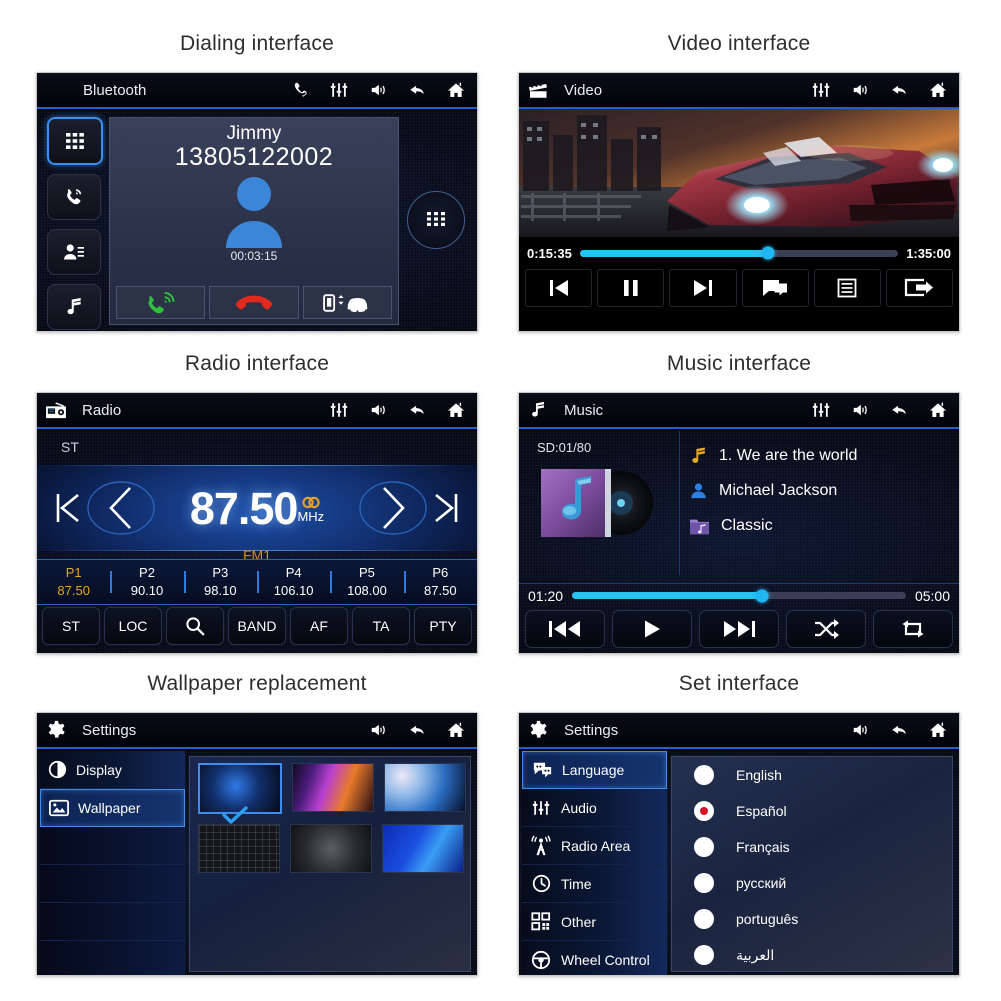 This screenshot has height=1001, width=1001. What do you see at coordinates (559, 288) in the screenshot?
I see `previous-icon` at bounding box center [559, 288].